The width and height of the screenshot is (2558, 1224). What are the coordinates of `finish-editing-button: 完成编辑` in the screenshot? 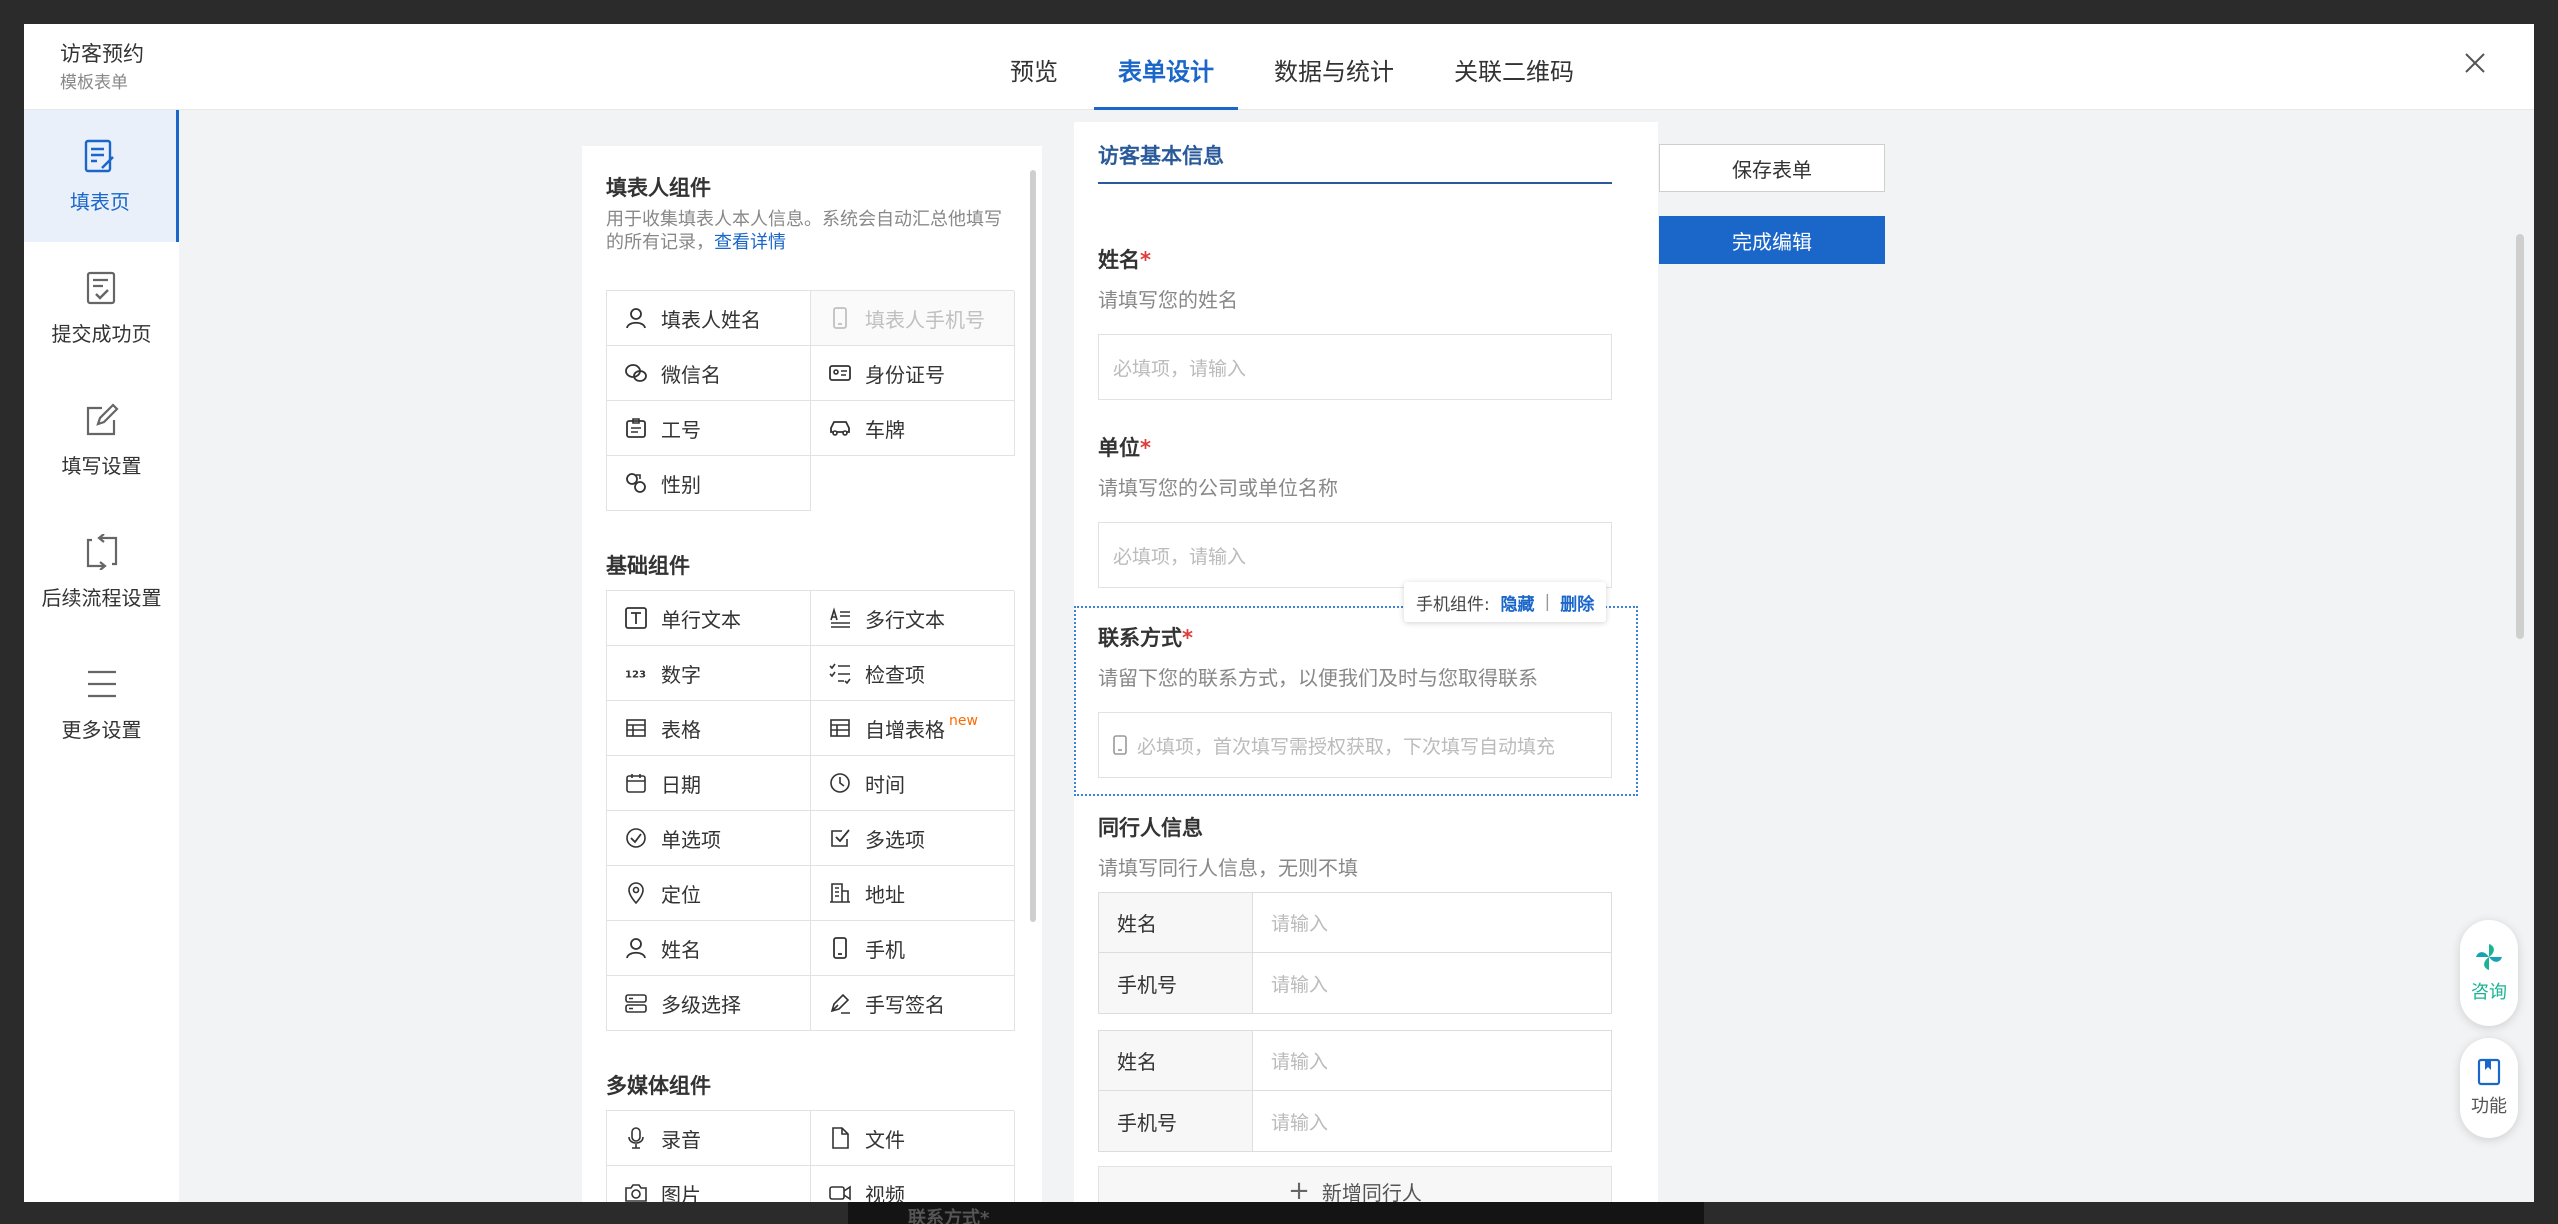 It's located at (1772, 240).